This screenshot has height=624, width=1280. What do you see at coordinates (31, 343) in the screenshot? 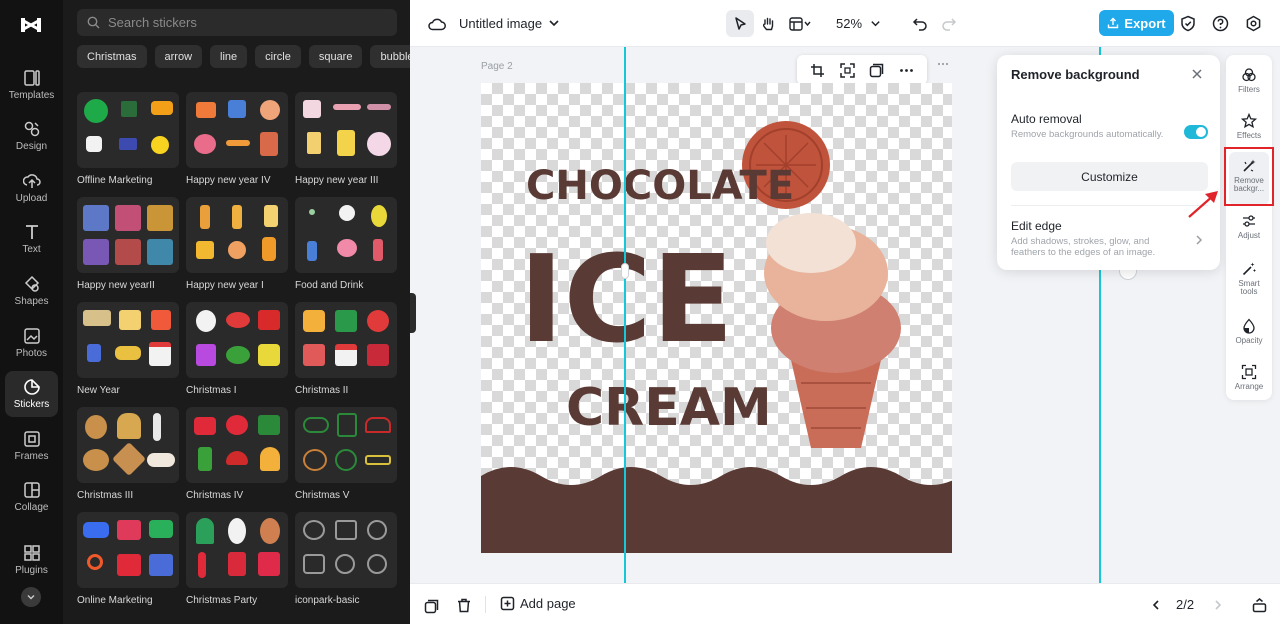
I see `rail-item-photos: Photos` at bounding box center [31, 343].